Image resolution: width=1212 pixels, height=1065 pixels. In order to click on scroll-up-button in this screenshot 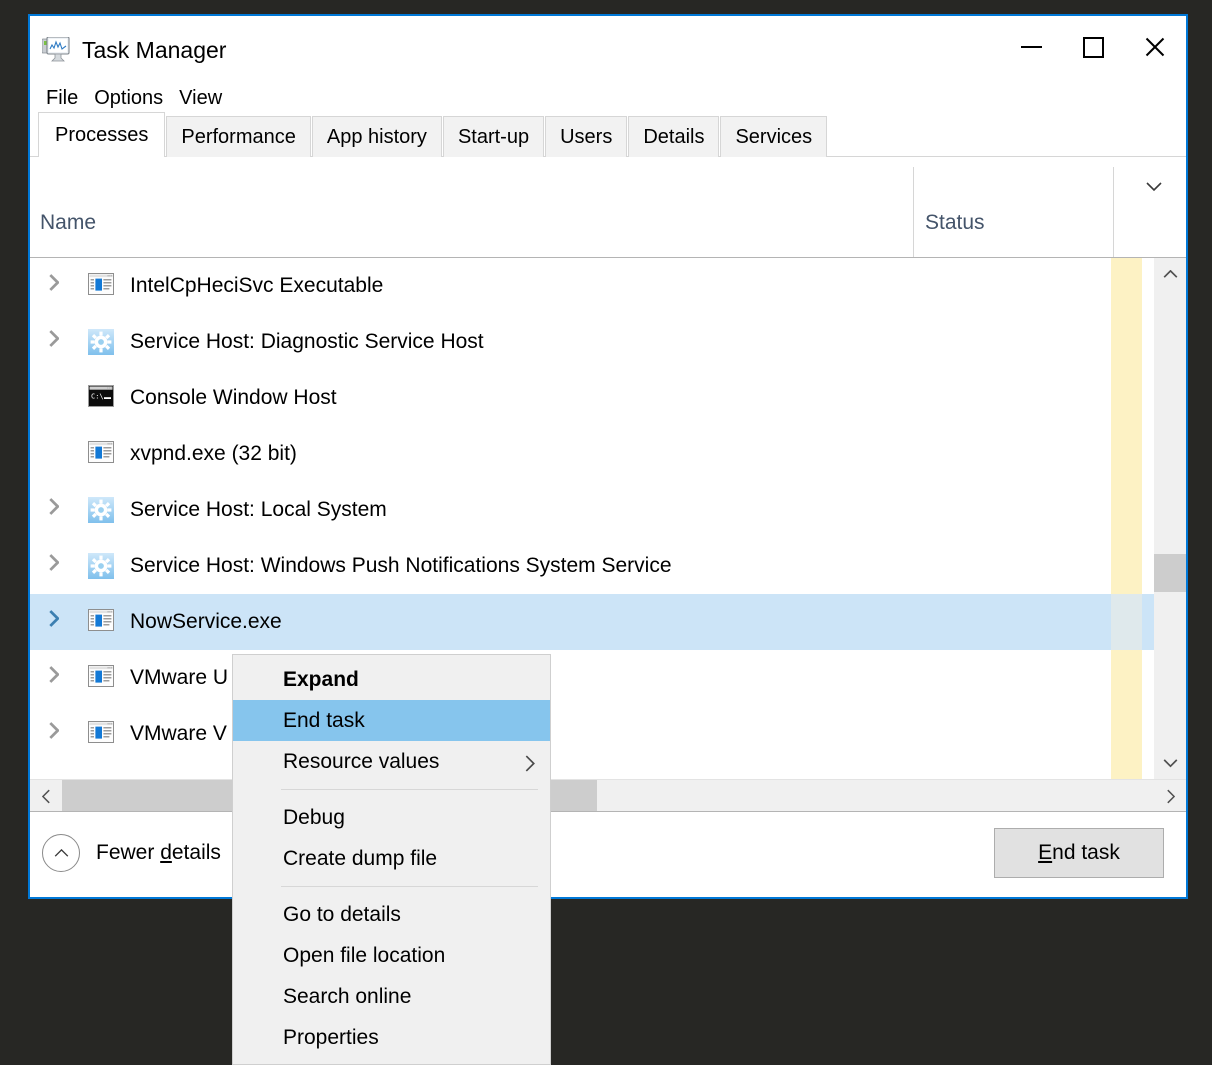, I will do `click(1170, 274)`.